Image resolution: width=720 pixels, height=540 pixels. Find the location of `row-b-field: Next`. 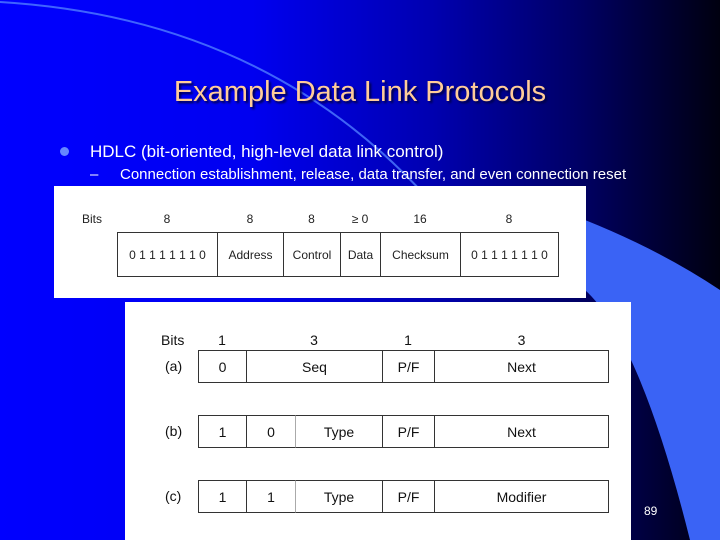

row-b-field: Next is located at coordinates (521, 431).